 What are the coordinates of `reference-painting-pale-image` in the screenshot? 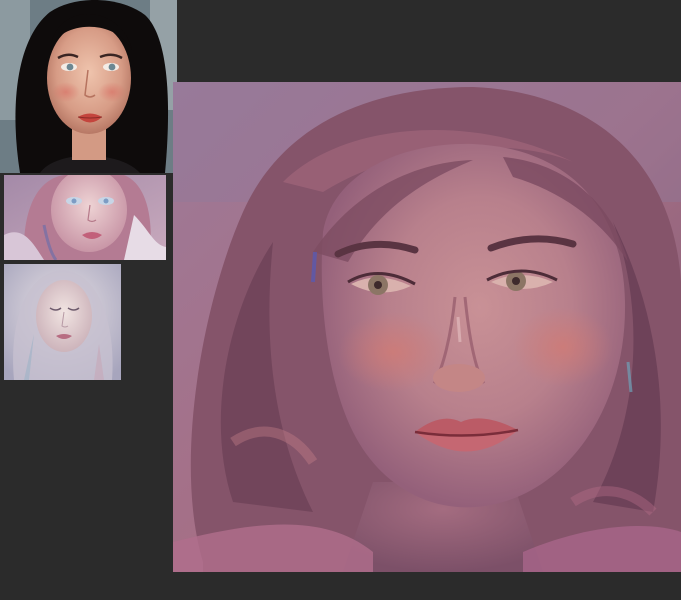 It's located at (62, 322).